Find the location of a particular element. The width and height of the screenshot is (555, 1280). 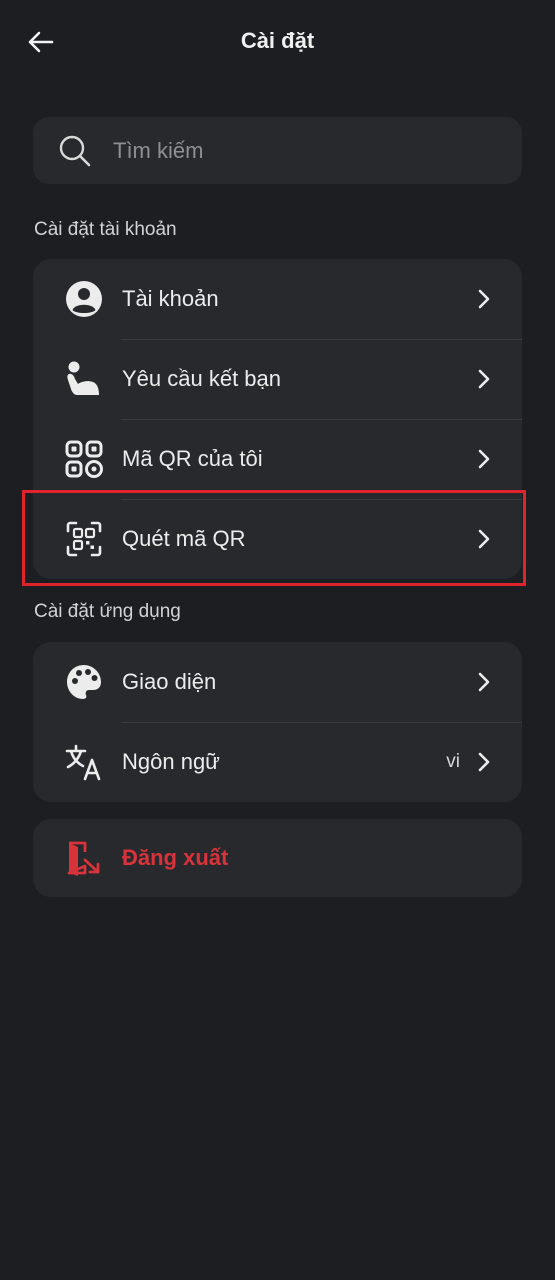

qr-code-icon is located at coordinates (84, 459).